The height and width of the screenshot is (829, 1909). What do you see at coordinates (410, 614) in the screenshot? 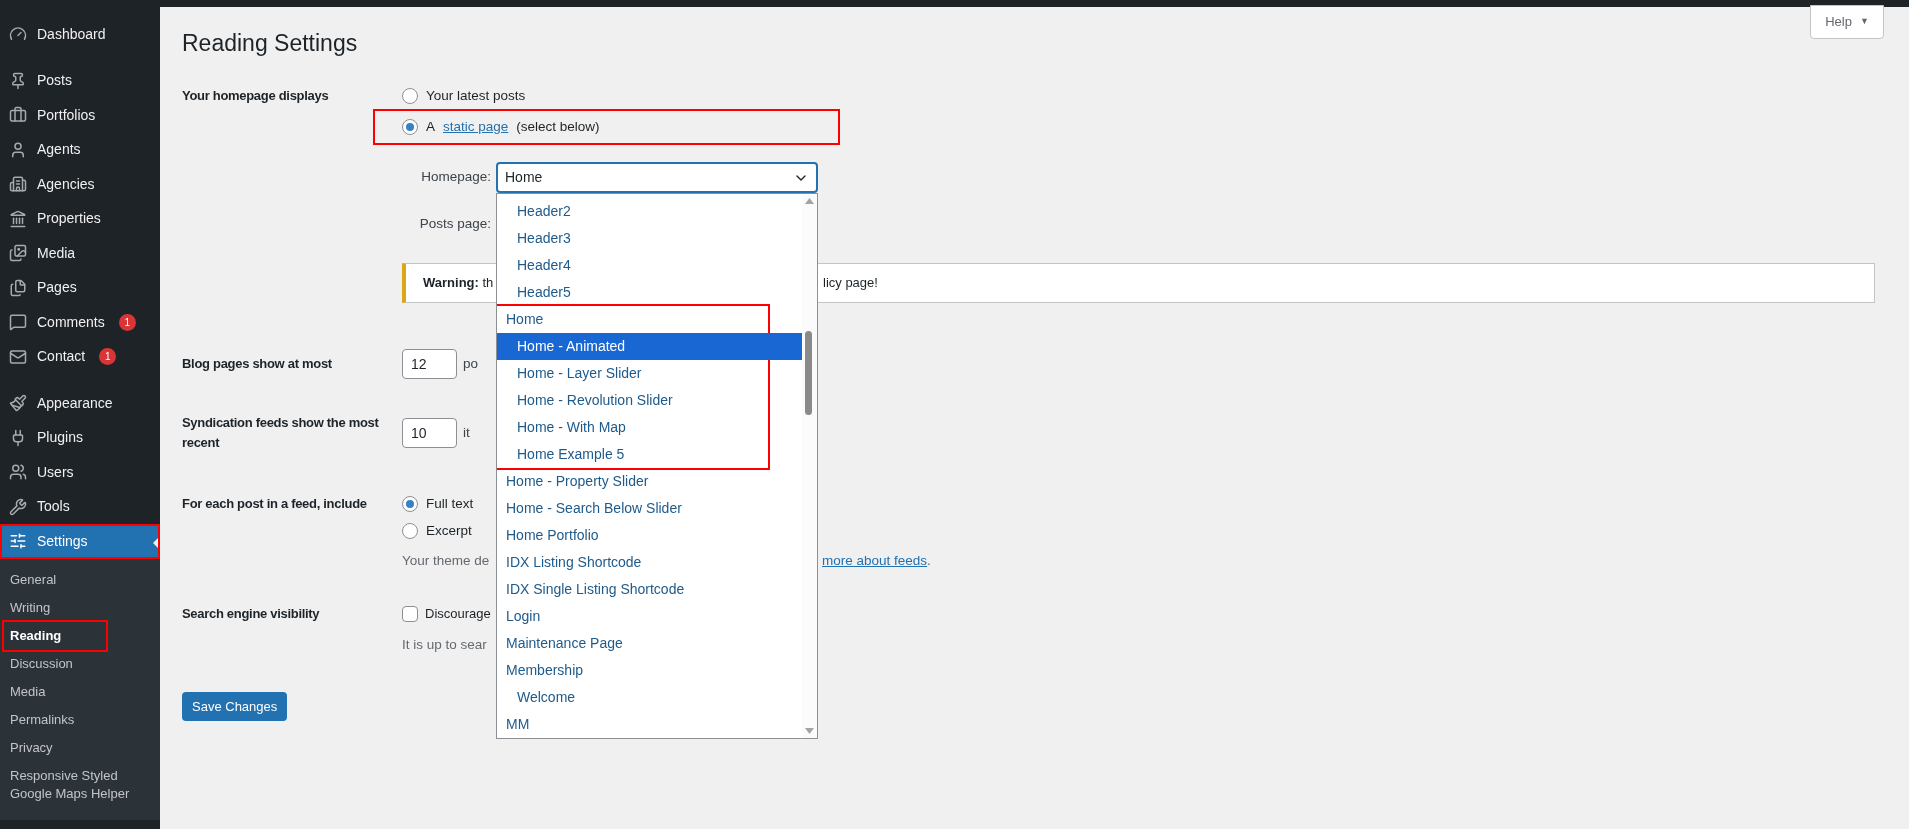
I see `checkbox` at bounding box center [410, 614].